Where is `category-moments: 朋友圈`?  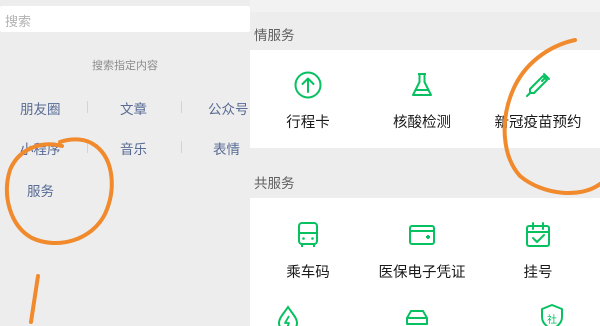 category-moments: 朋友圈 is located at coordinates (40, 108).